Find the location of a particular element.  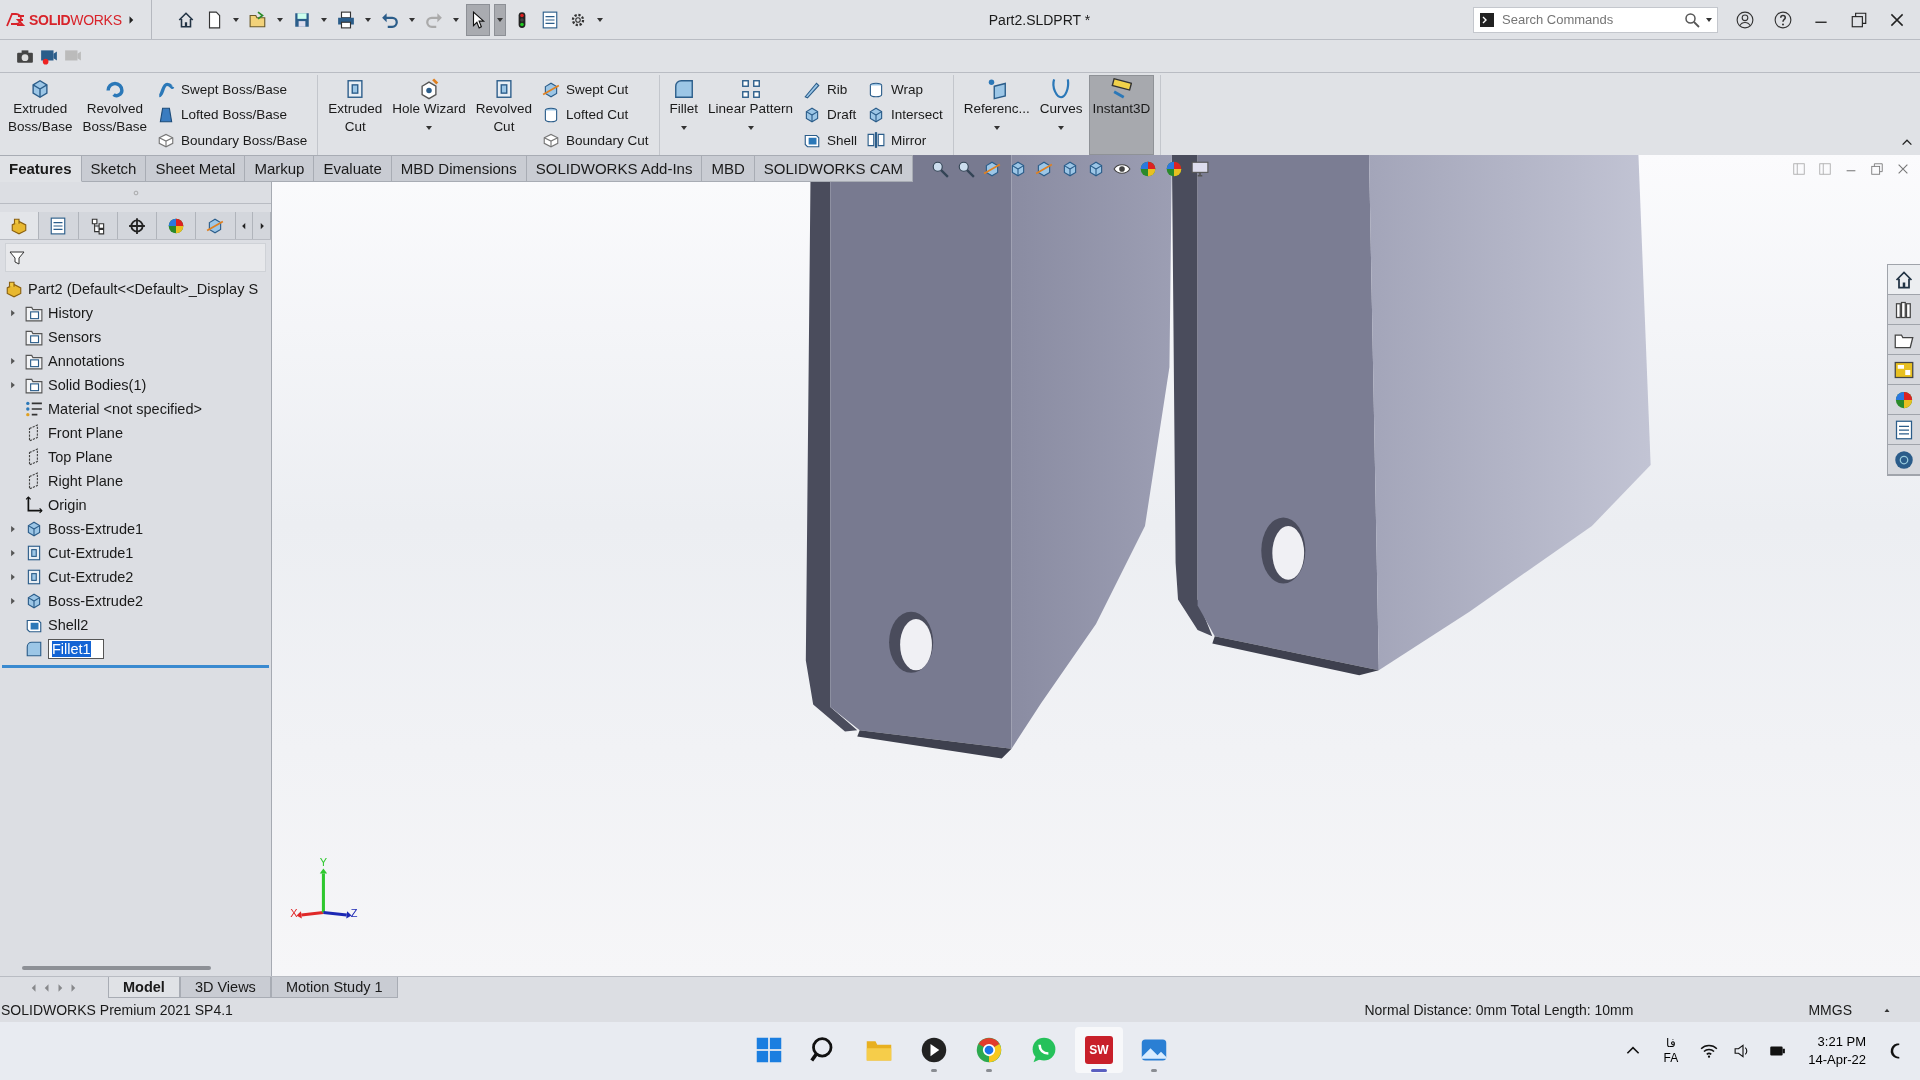

tab: Sketch is located at coordinates (114, 168).